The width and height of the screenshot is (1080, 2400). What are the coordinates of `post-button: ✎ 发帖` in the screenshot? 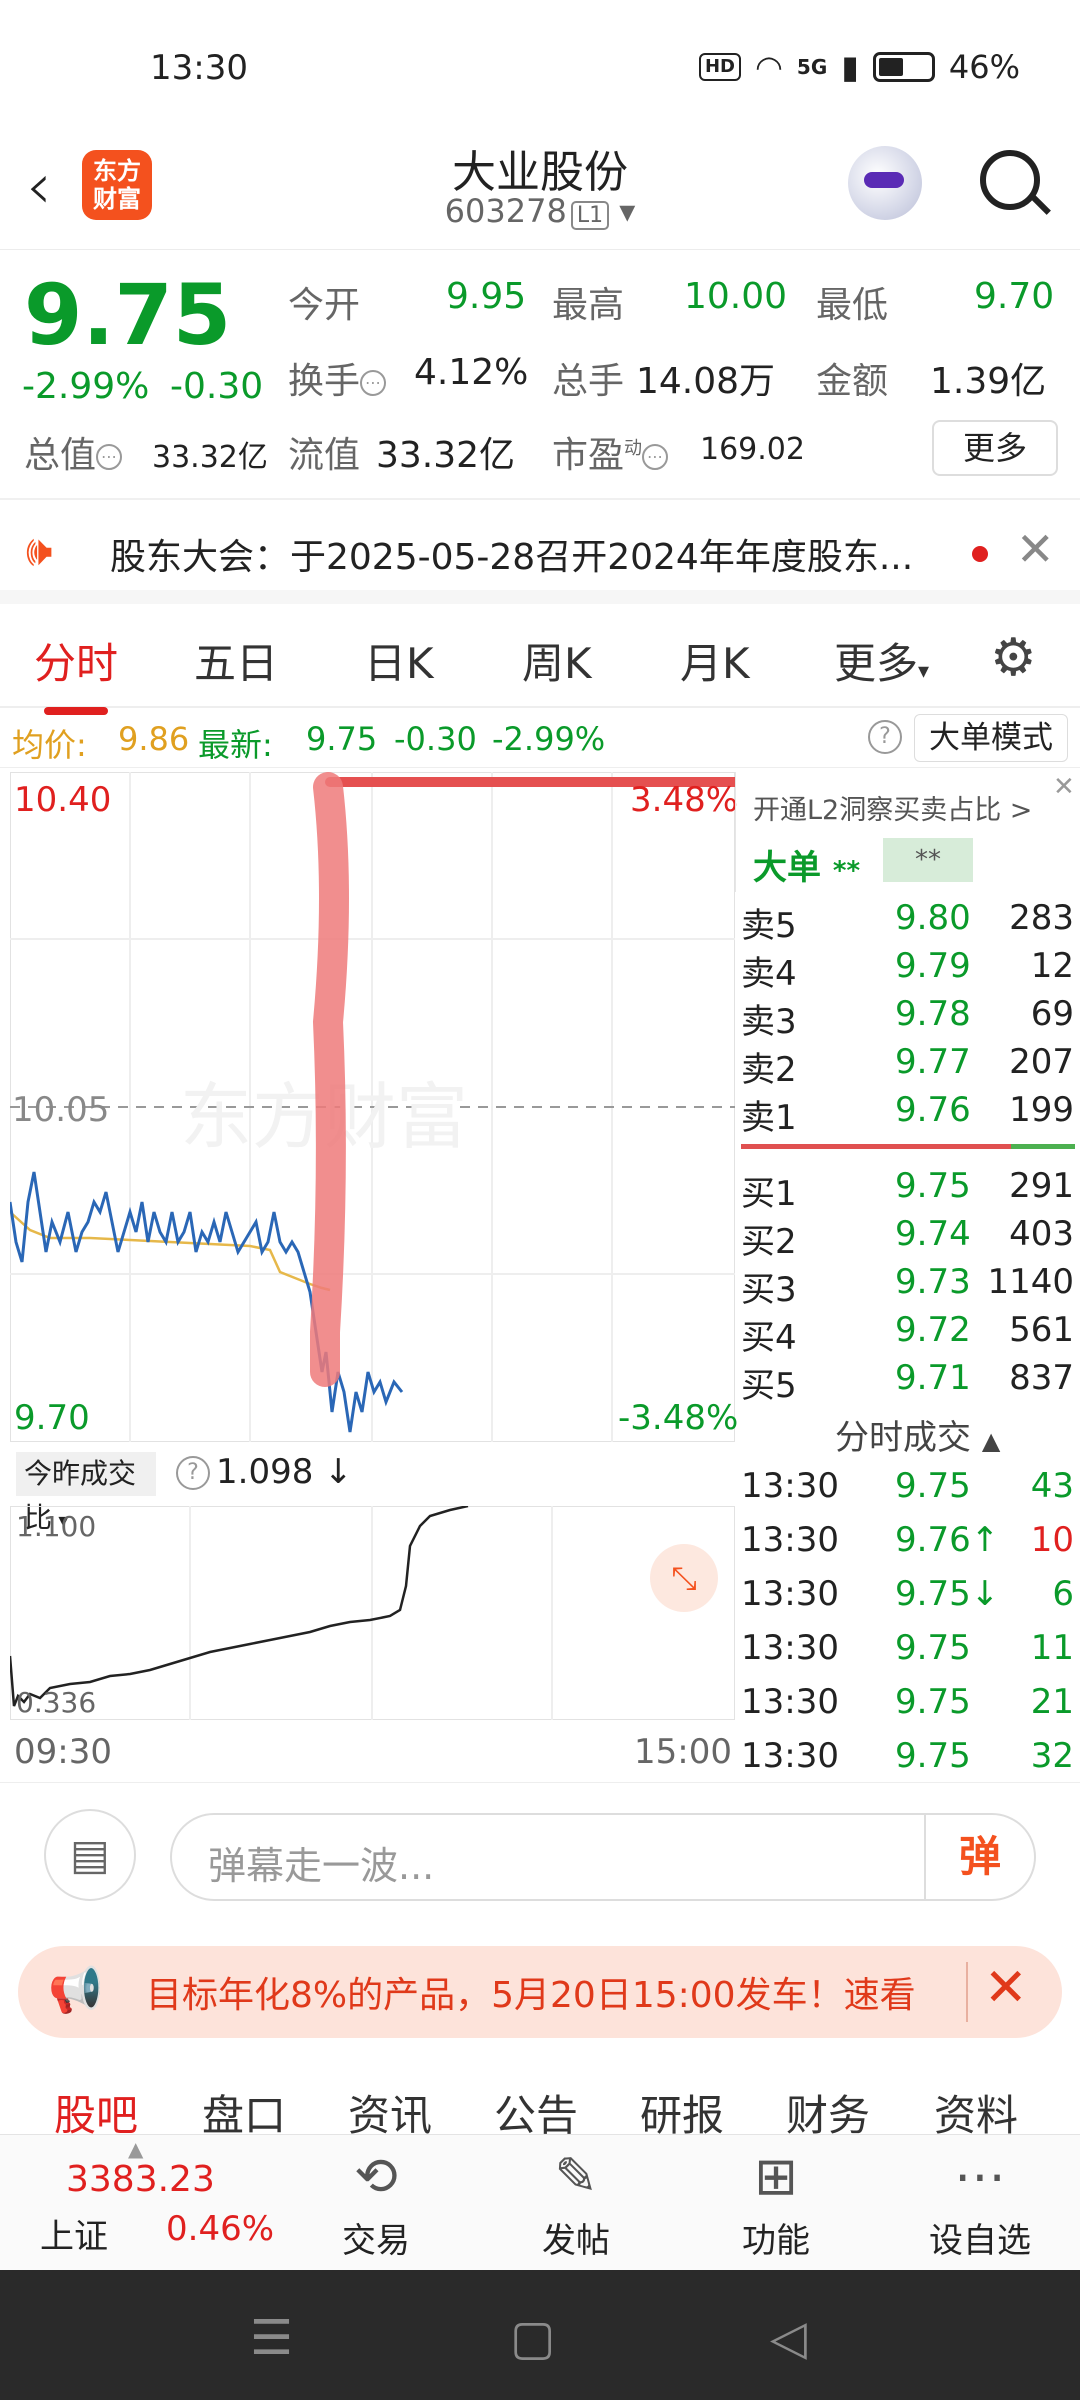 It's located at (576, 2204).